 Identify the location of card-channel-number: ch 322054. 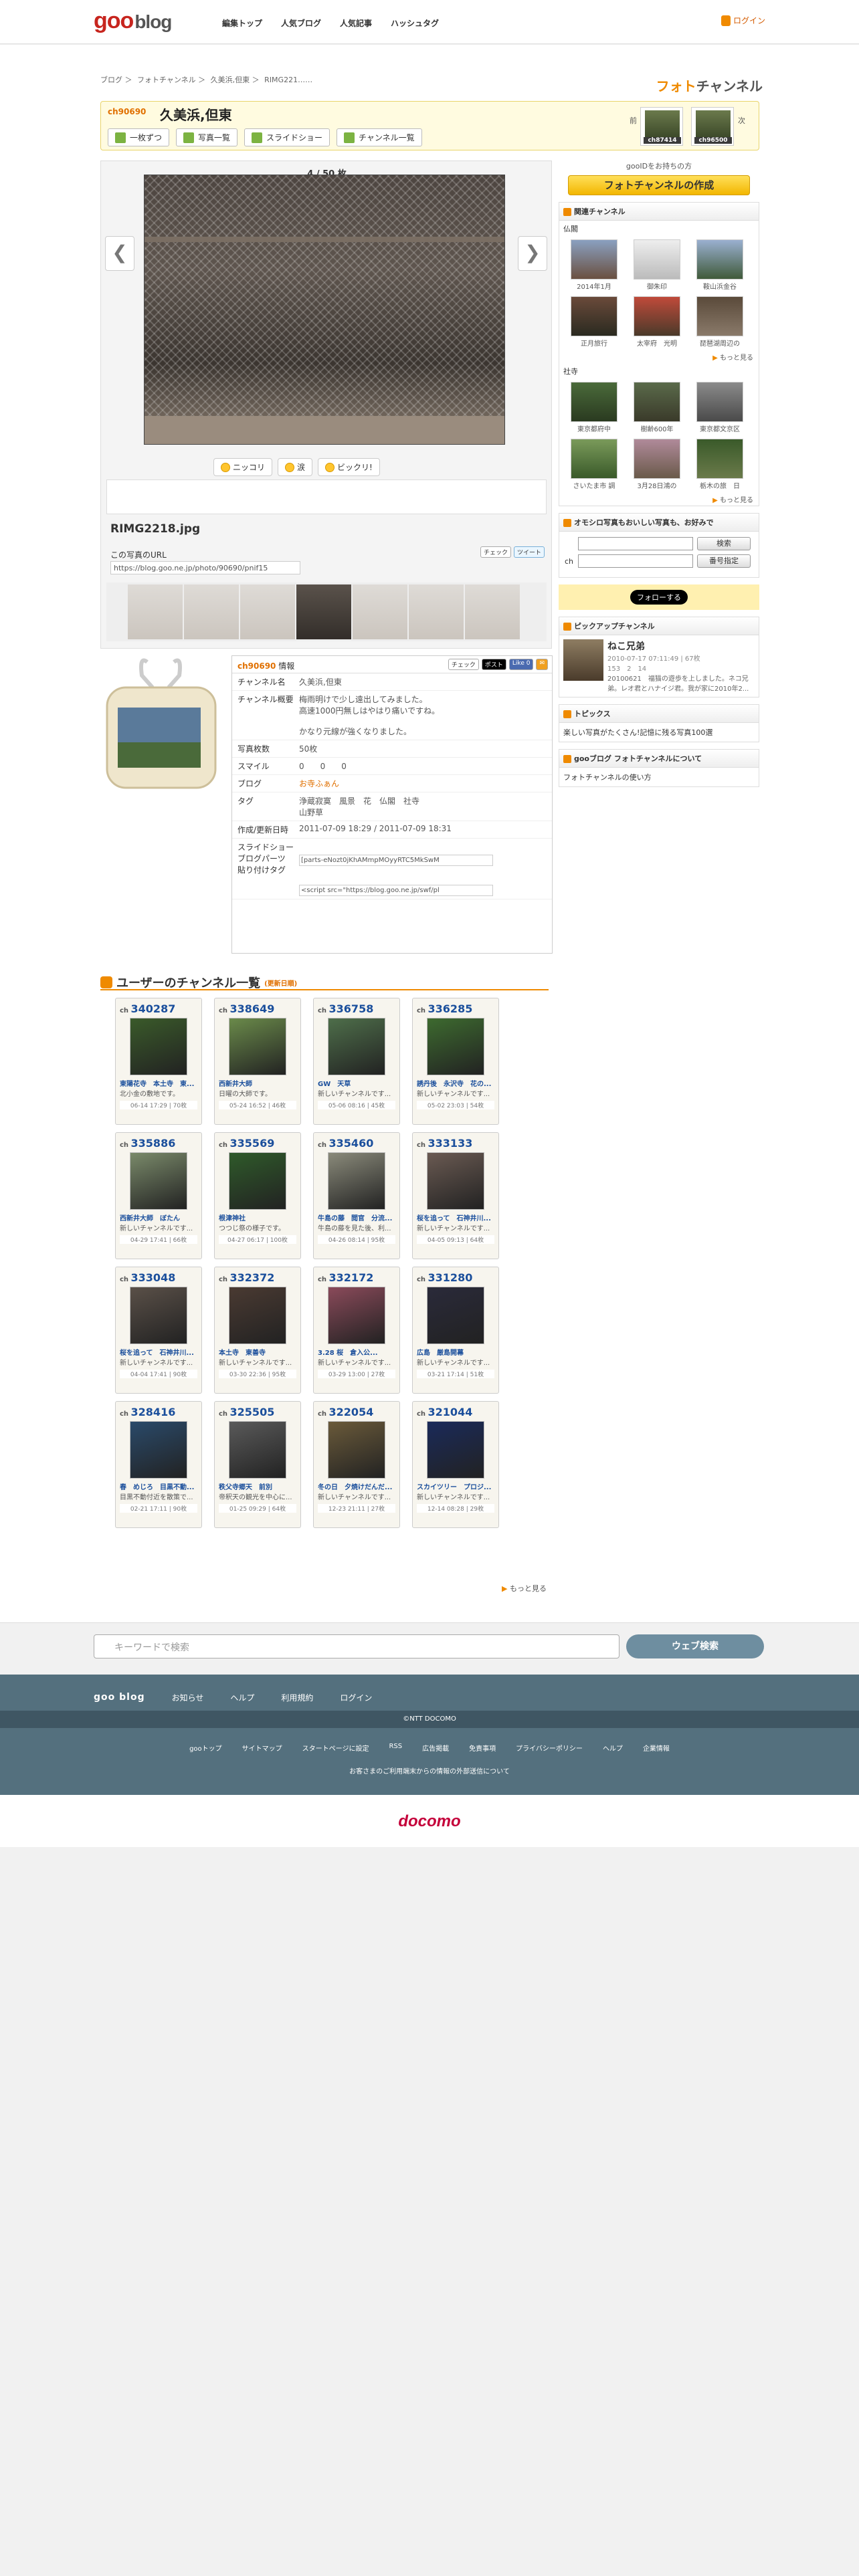
(356, 1412).